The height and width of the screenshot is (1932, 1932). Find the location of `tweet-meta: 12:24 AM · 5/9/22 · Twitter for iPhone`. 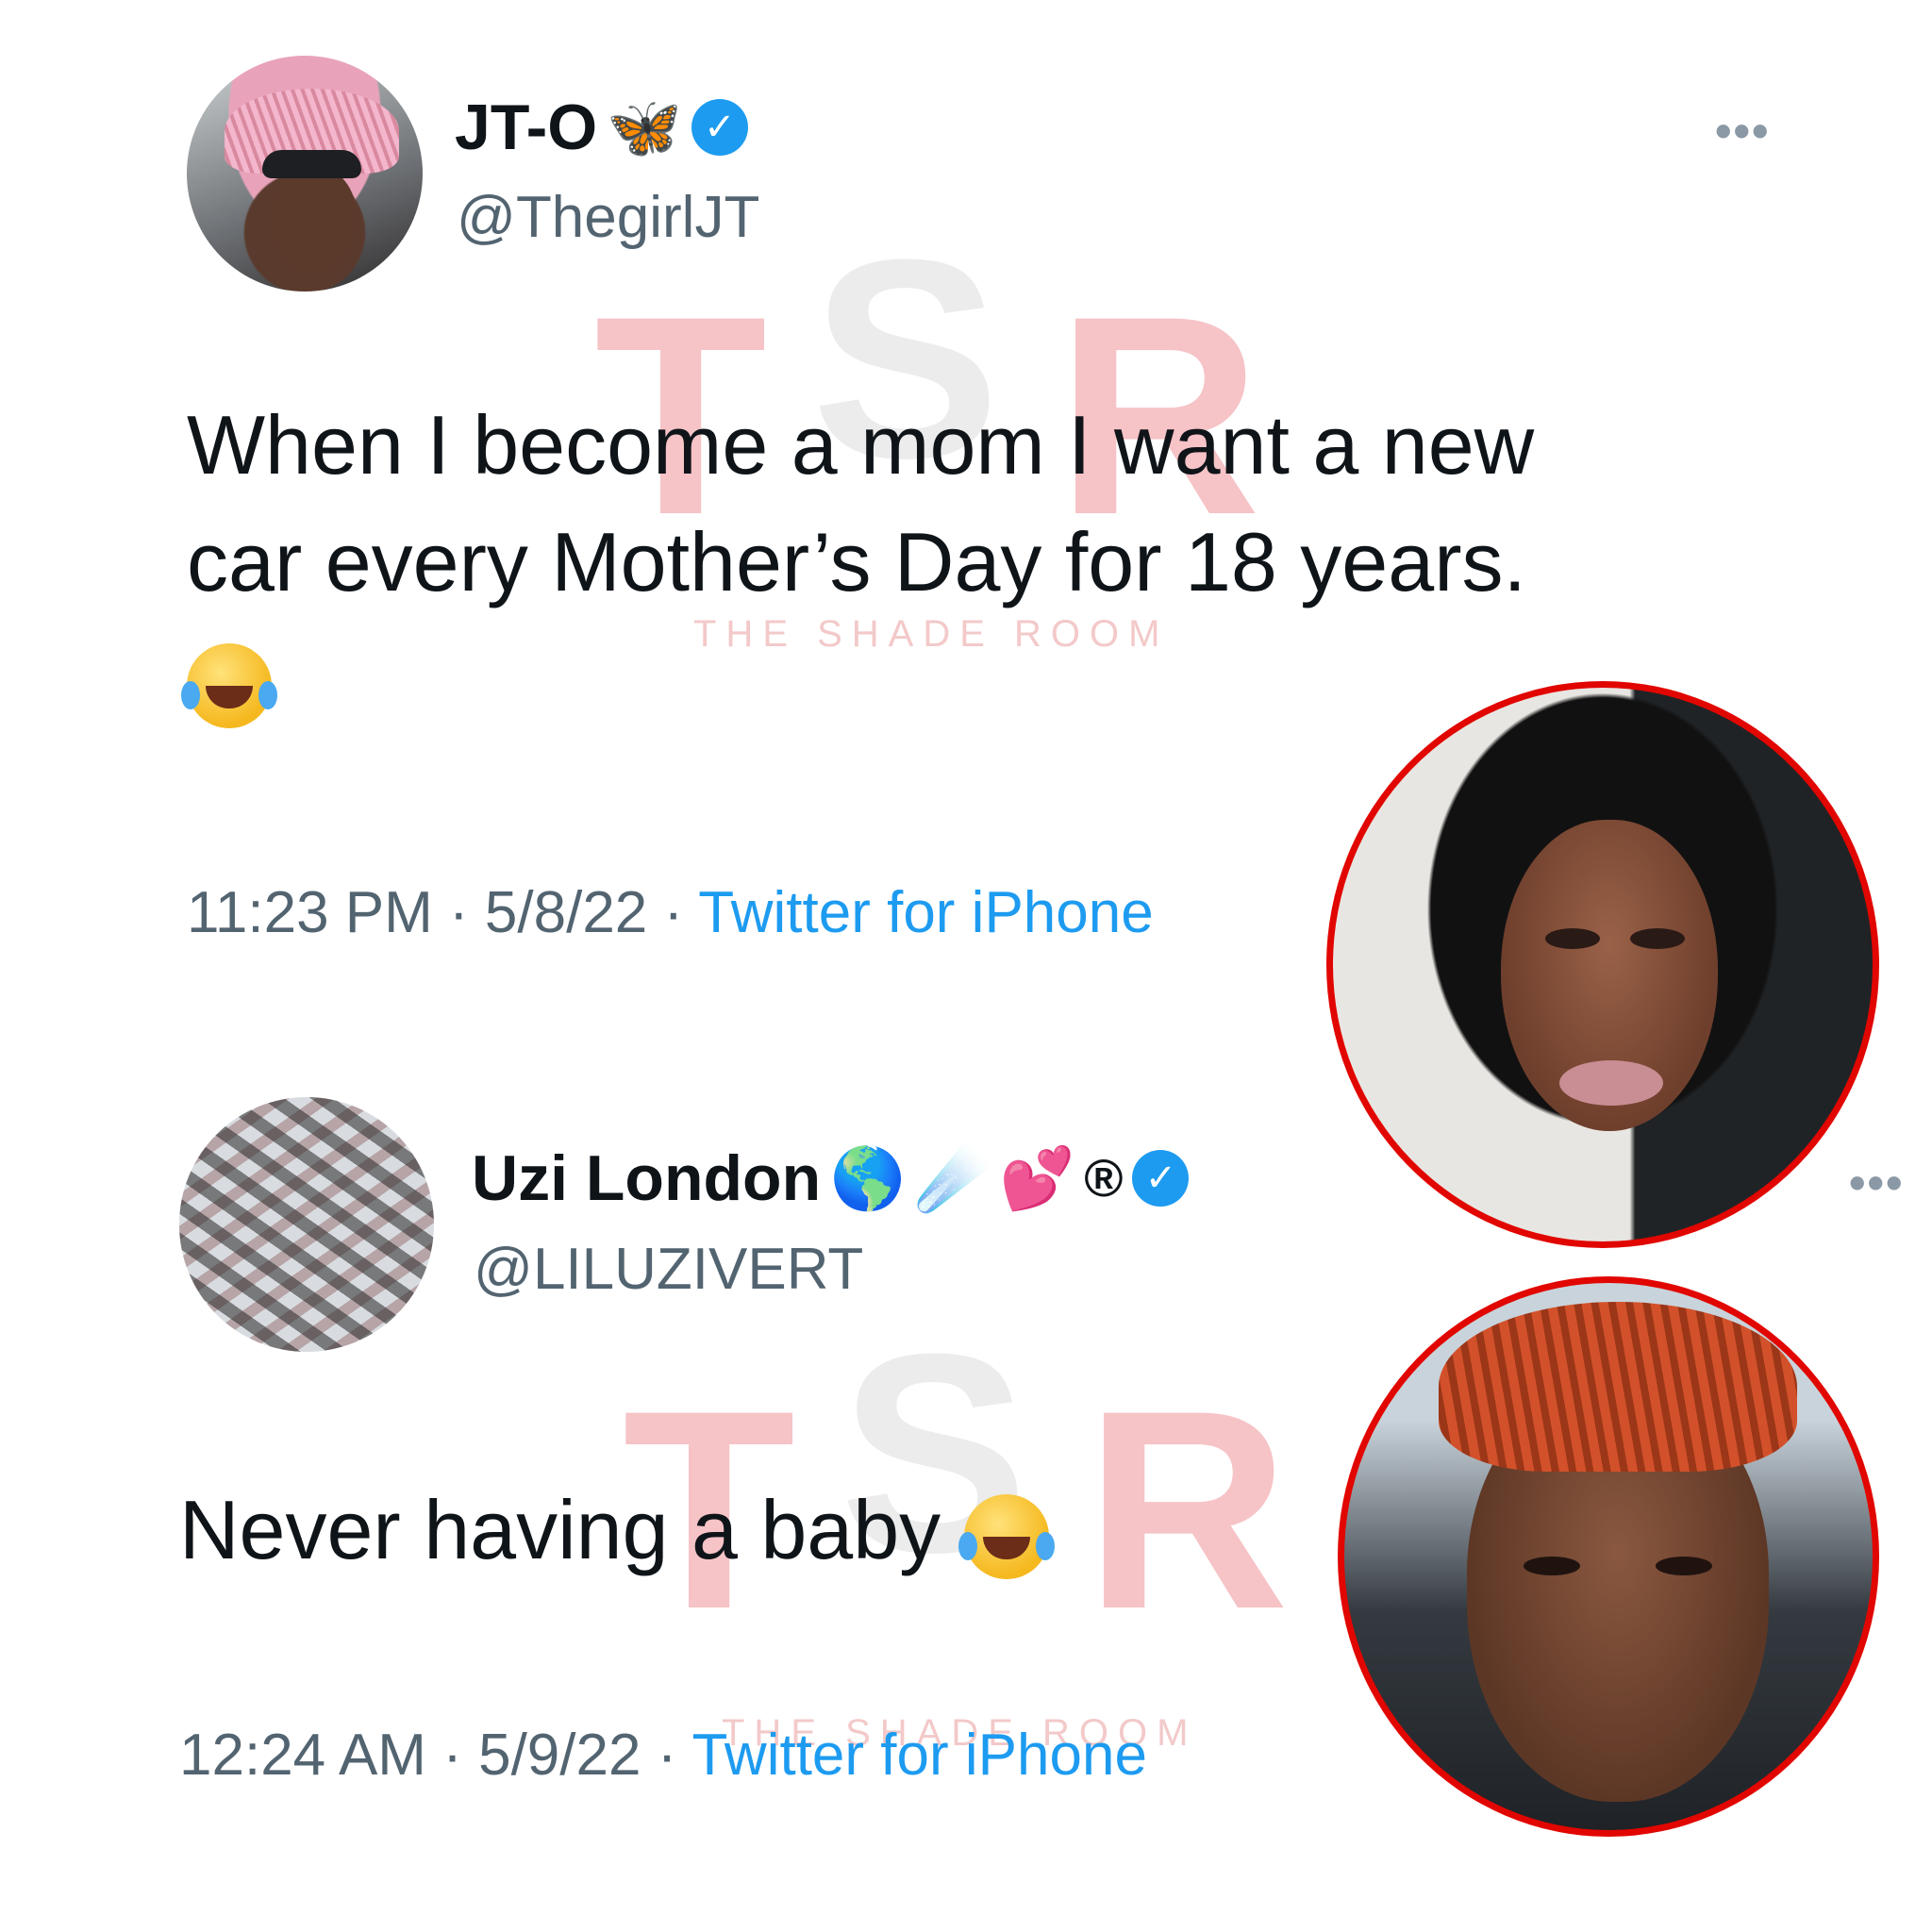

tweet-meta: 12:24 AM · 5/9/22 · Twitter for iPhone is located at coordinates (663, 1755).